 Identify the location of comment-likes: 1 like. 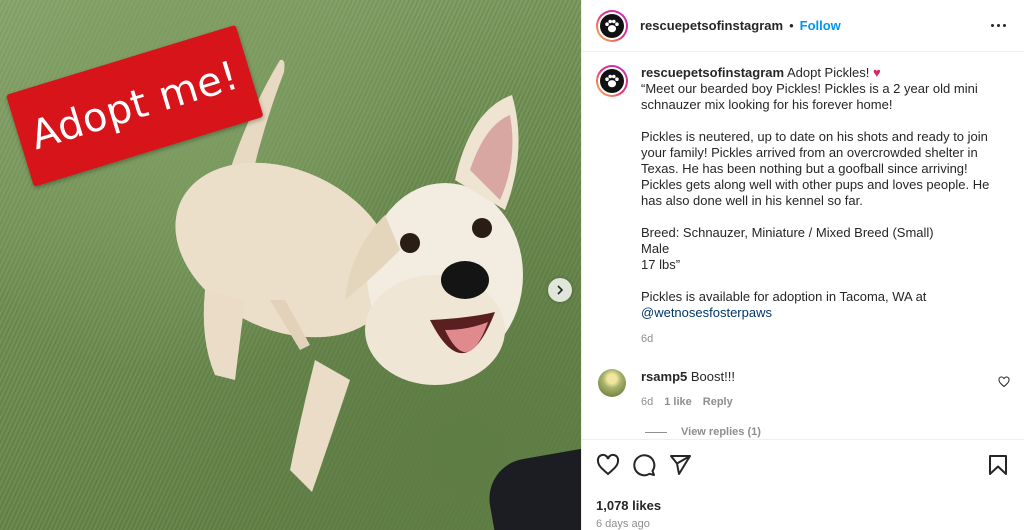
(678, 402).